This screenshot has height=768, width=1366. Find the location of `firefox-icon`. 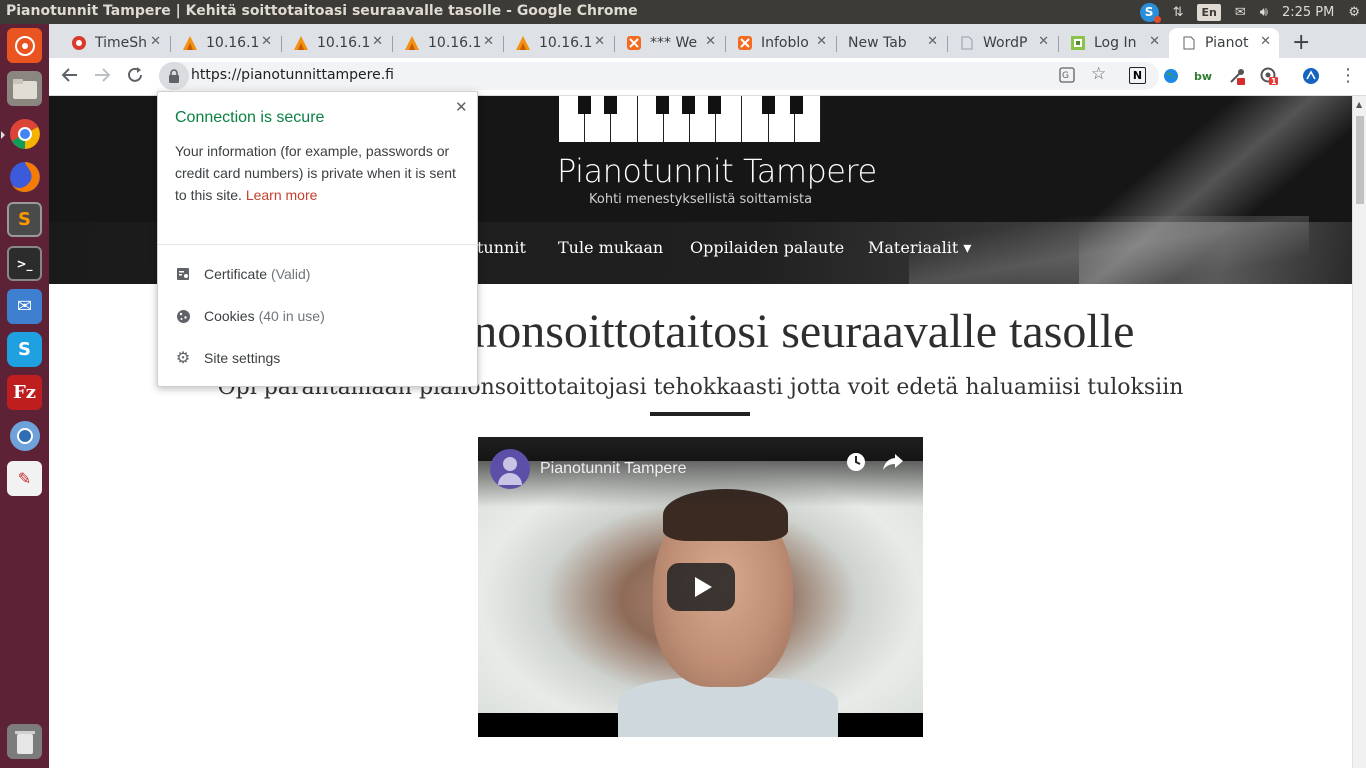

firefox-icon is located at coordinates (24, 176).